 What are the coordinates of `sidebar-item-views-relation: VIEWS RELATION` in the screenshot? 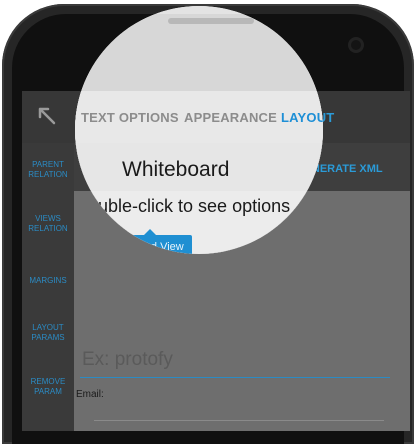 It's located at (48, 224).